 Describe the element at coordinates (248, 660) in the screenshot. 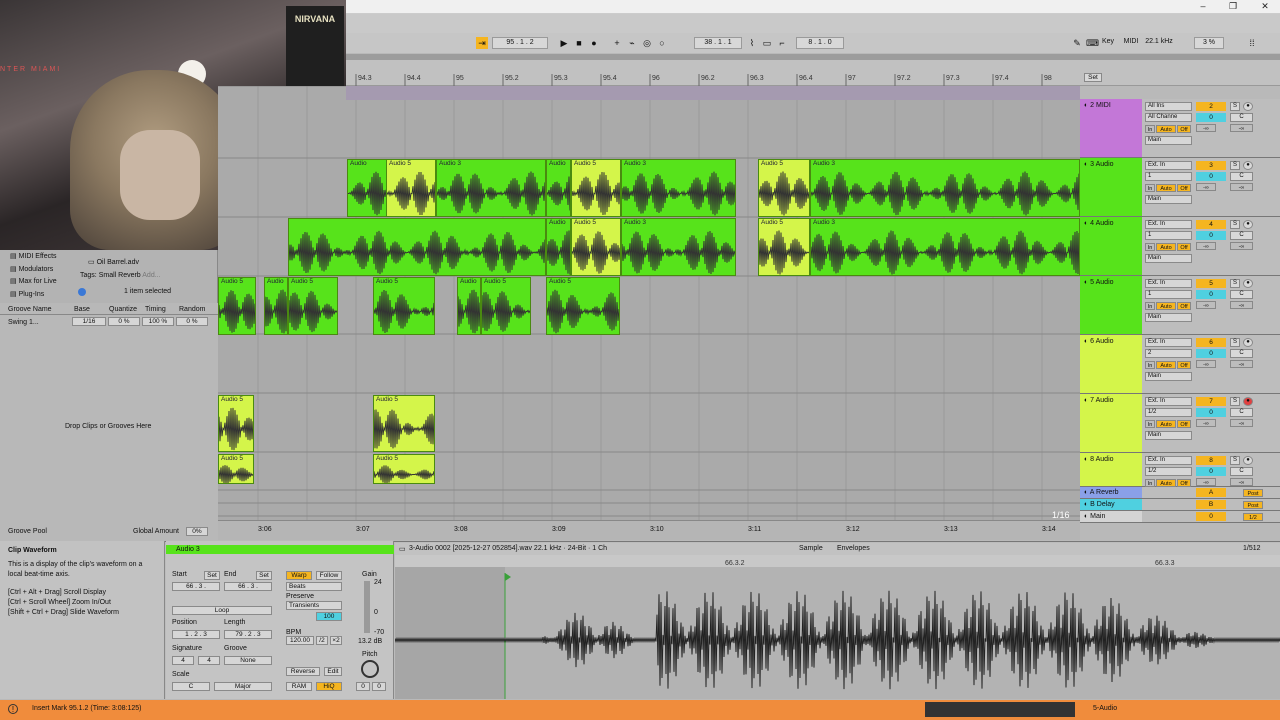

I see `groove-select: None` at that location.